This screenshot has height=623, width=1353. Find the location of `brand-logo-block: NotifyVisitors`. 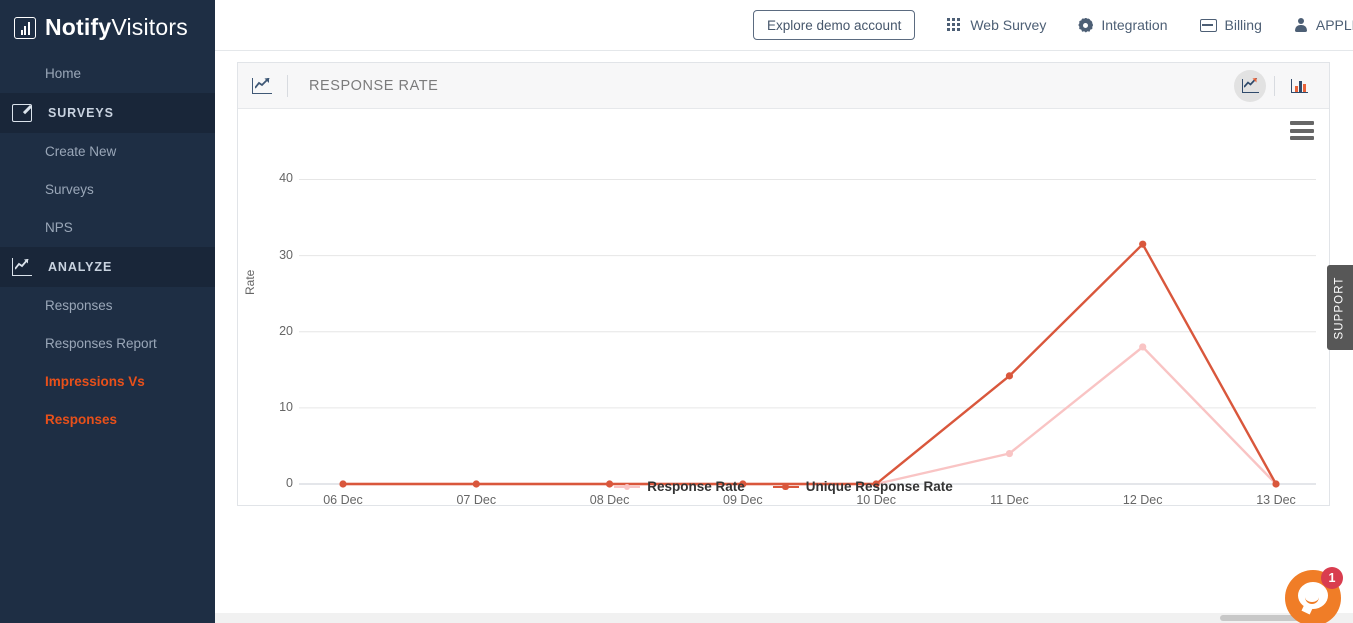

brand-logo-block: NotifyVisitors is located at coordinates (107, 27).